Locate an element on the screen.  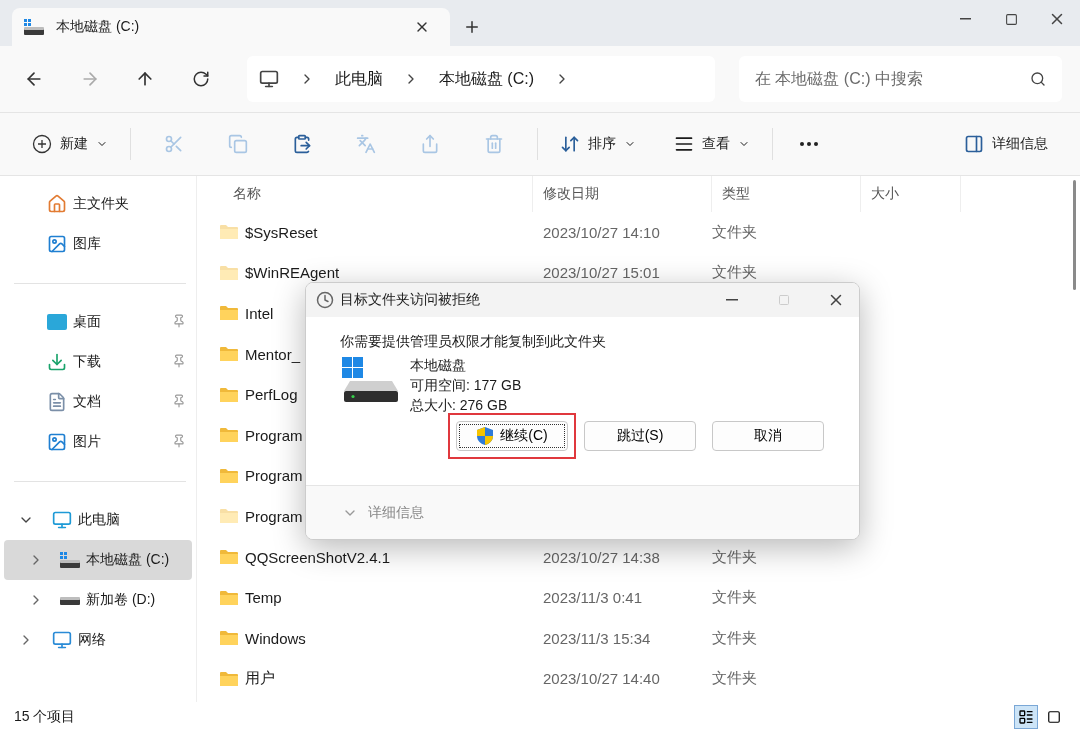
file-name: $WinREAgent is located at coordinates (292, 273).